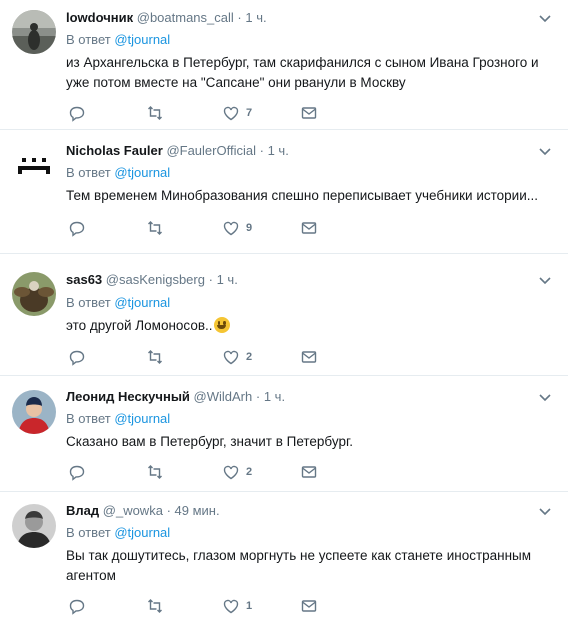 The width and height of the screenshot is (568, 624). I want to click on user-handle: @WildArh, so click(223, 396).